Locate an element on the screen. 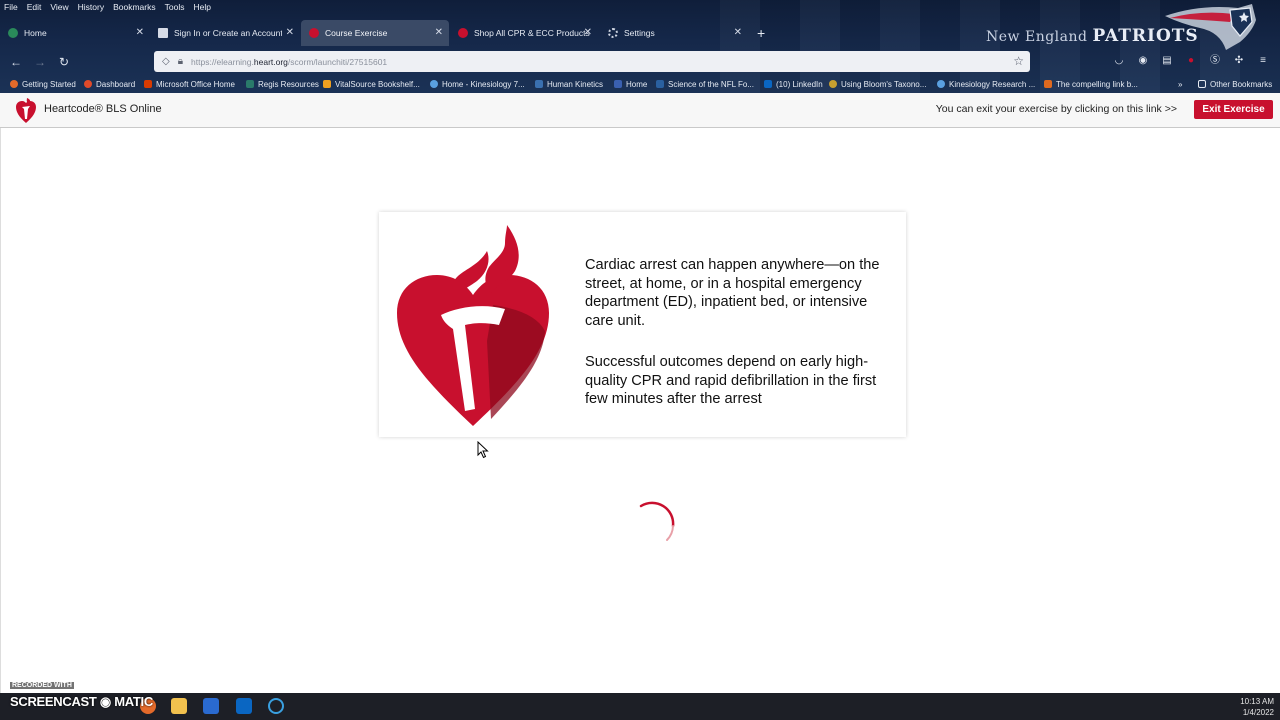 This screenshot has width=1280, height=720. page-favicon-icon is located at coordinates (163, 33).